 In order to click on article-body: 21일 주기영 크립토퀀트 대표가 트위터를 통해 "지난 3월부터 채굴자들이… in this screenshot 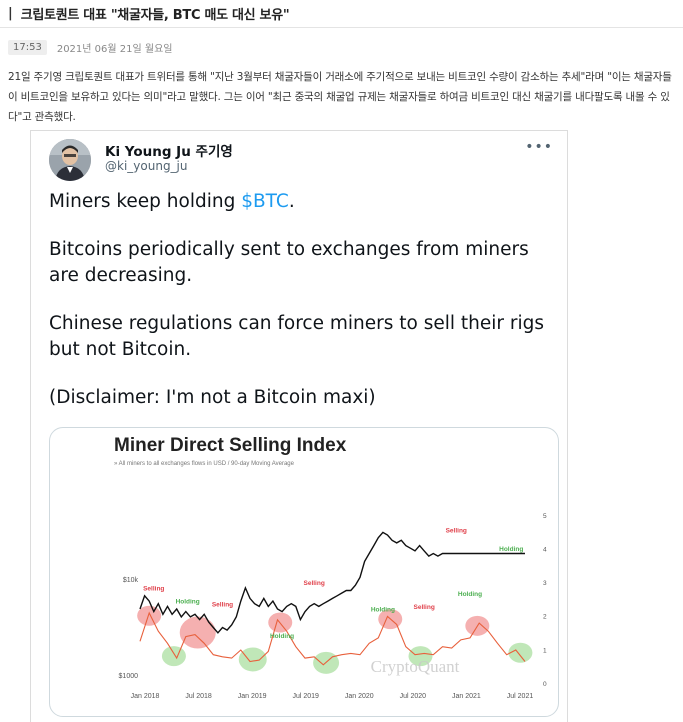, I will do `click(340, 97)`.